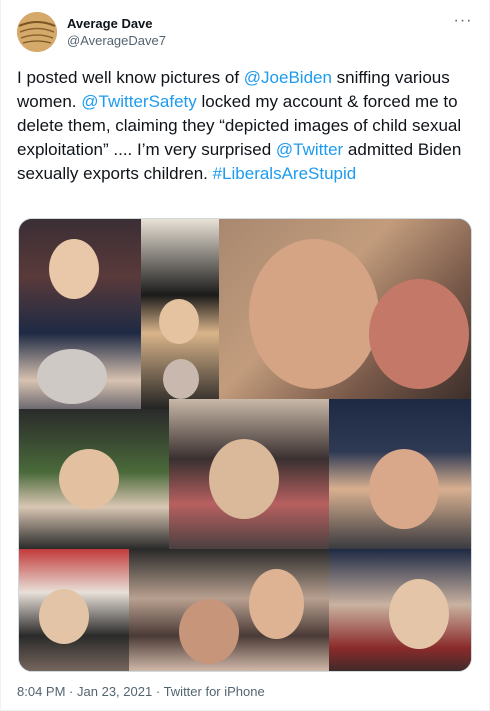 The height and width of the screenshot is (711, 490). Describe the element at coordinates (116, 23) in the screenshot. I see `display-name: Average Dave` at that location.